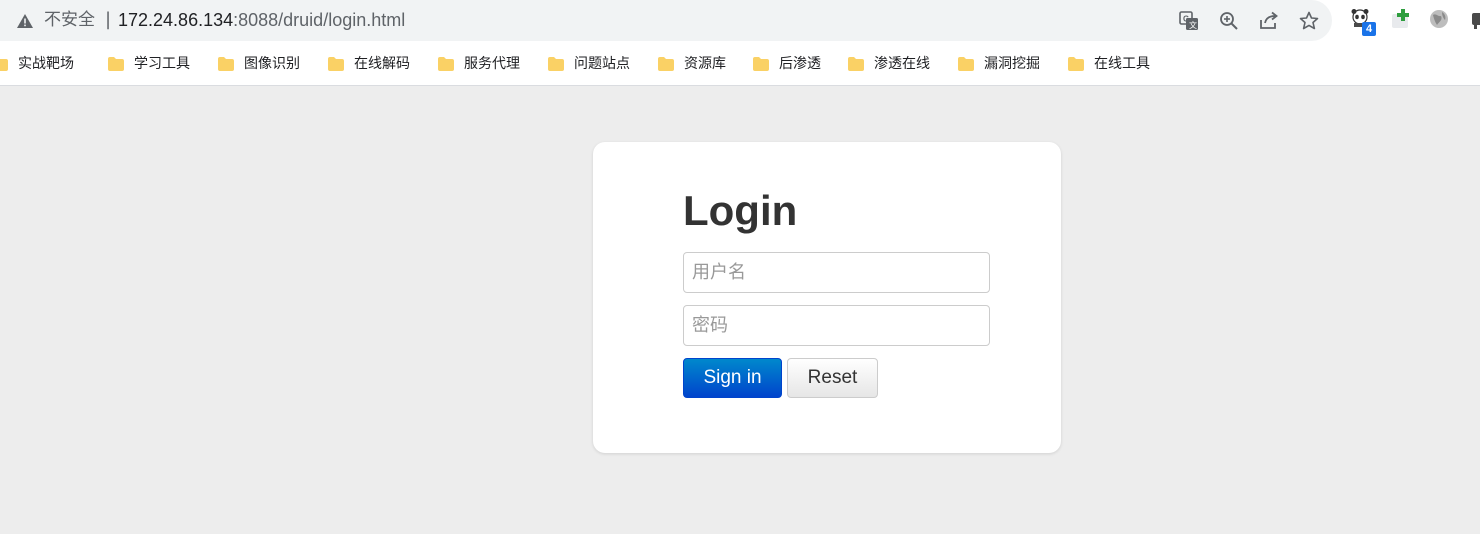 This screenshot has height=534, width=1480. What do you see at coordinates (800, 64) in the screenshot?
I see `bookmark-label: 后渗透` at bounding box center [800, 64].